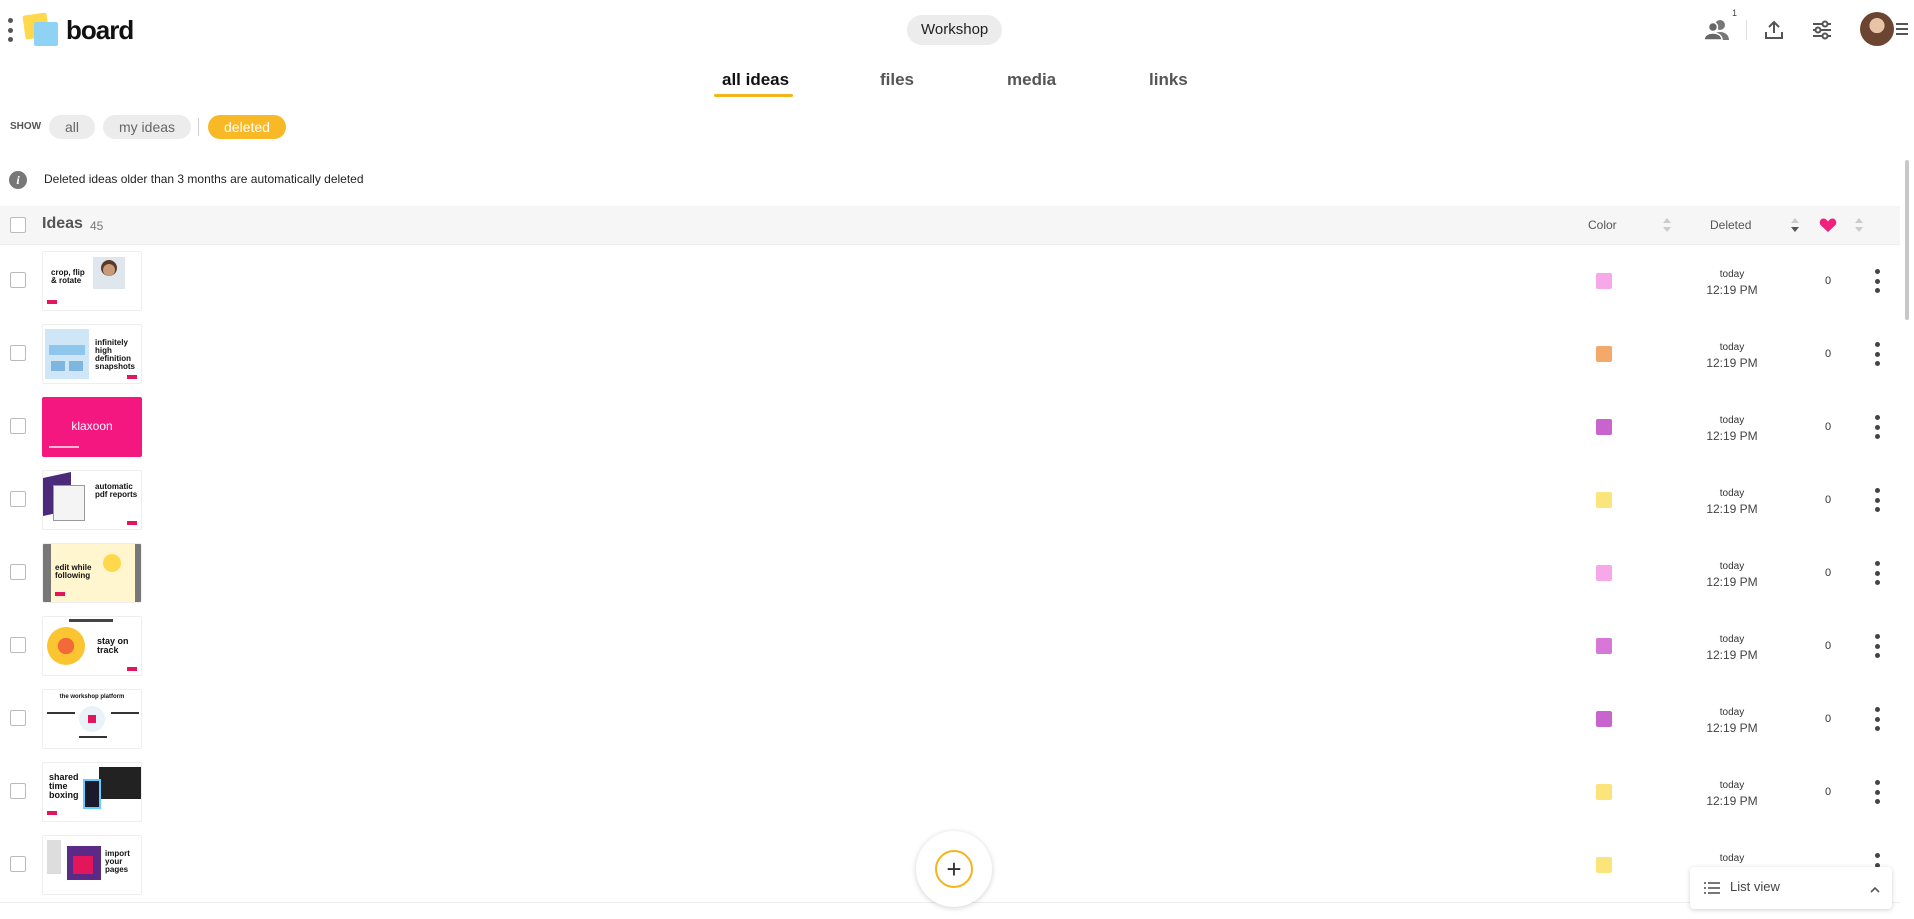 This screenshot has height=919, width=1914. What do you see at coordinates (47, 573) in the screenshot?
I see `thumbnail-left-bar` at bounding box center [47, 573].